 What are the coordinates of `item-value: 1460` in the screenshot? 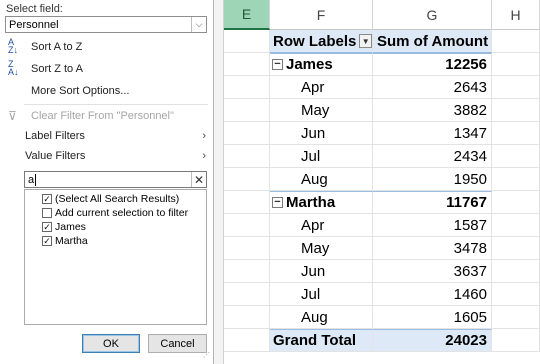 It's located at (432, 294).